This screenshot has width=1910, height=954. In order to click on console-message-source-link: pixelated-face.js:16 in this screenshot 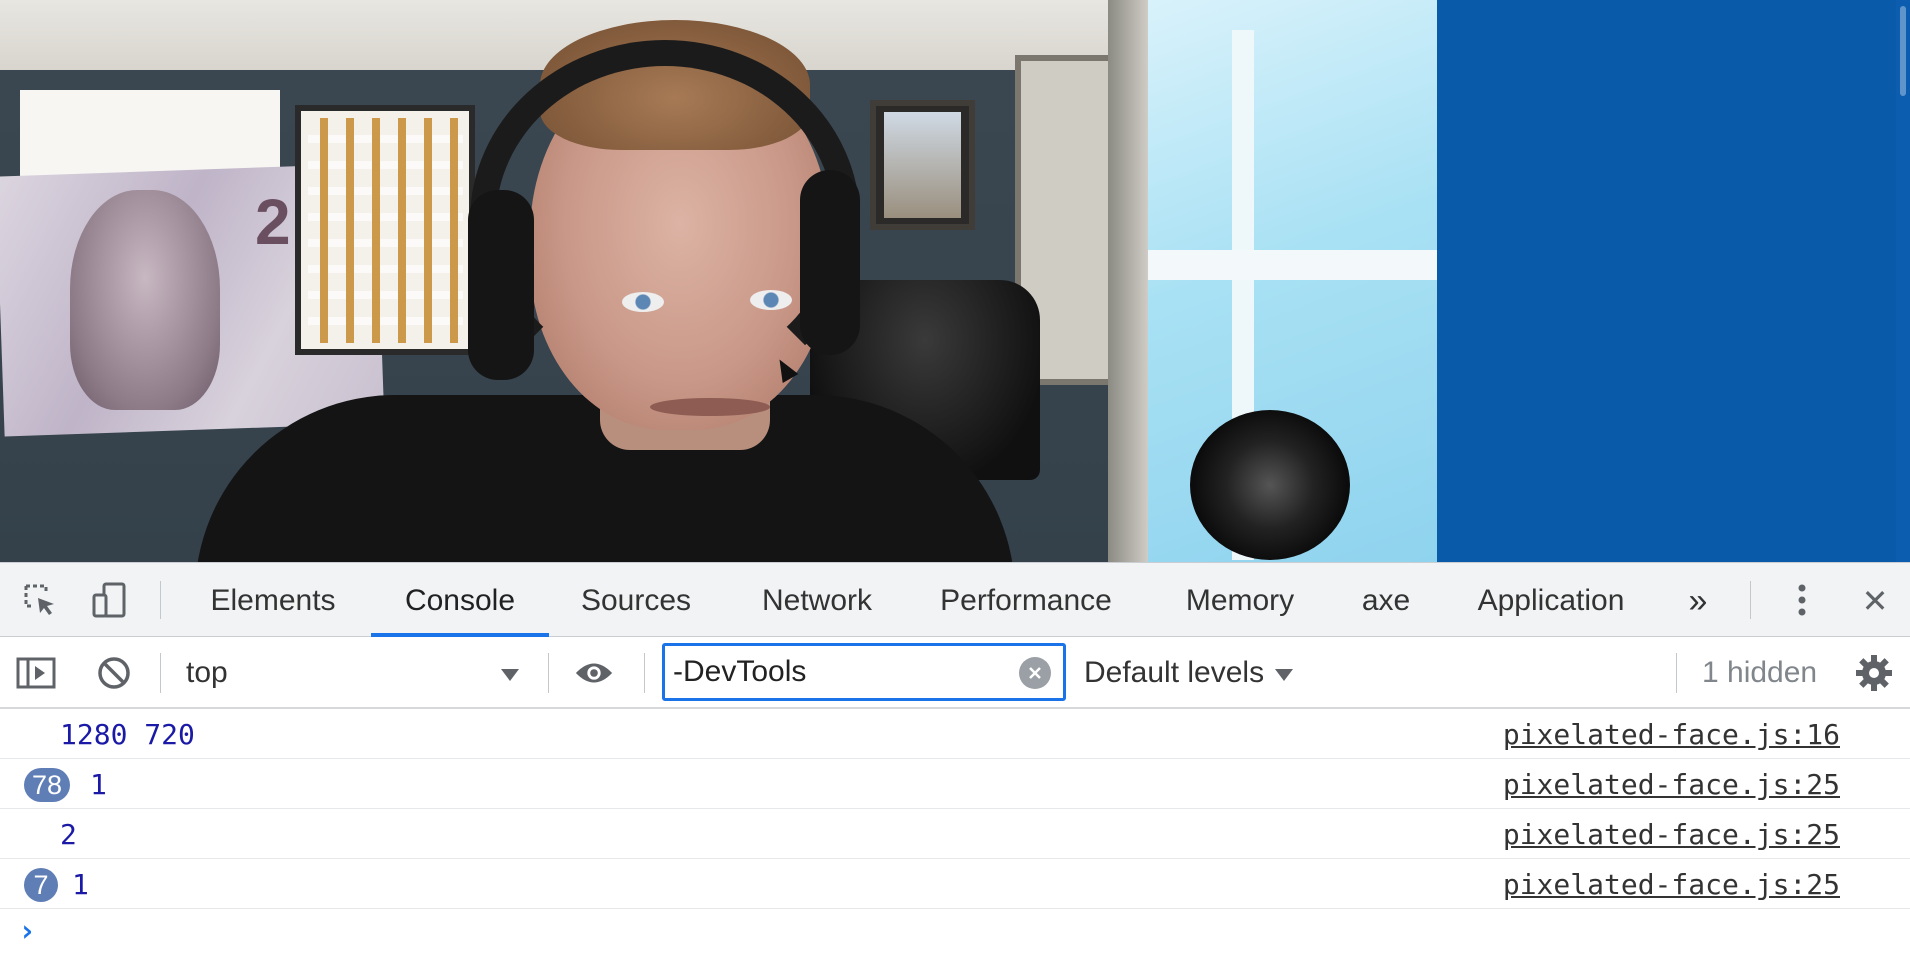, I will do `click(1671, 734)`.